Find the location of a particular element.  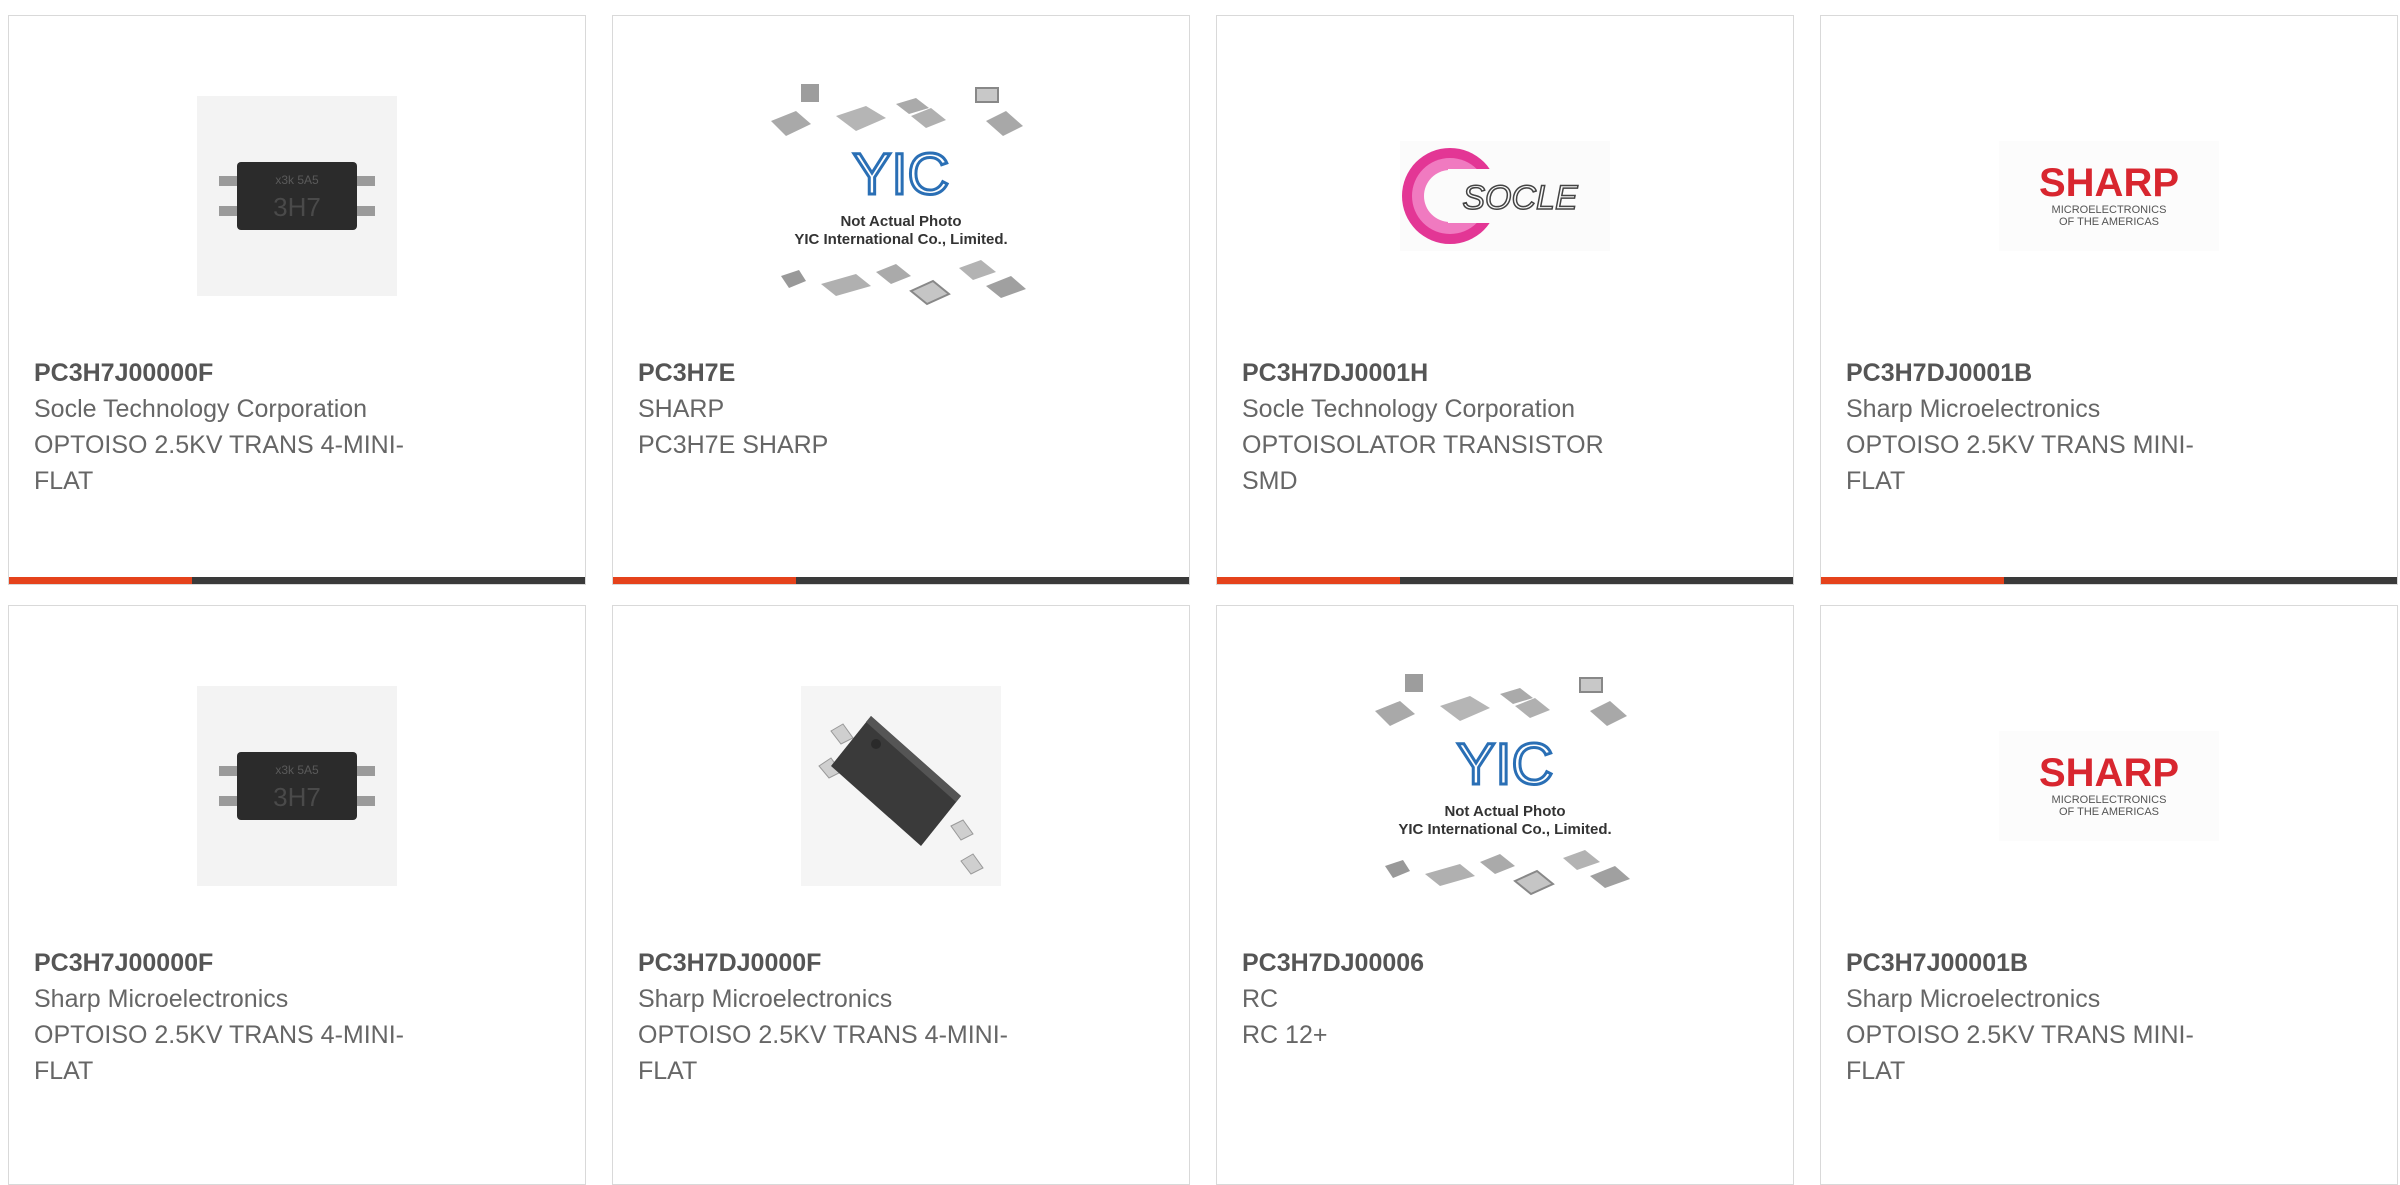

description-line: SMD is located at coordinates (1270, 481).